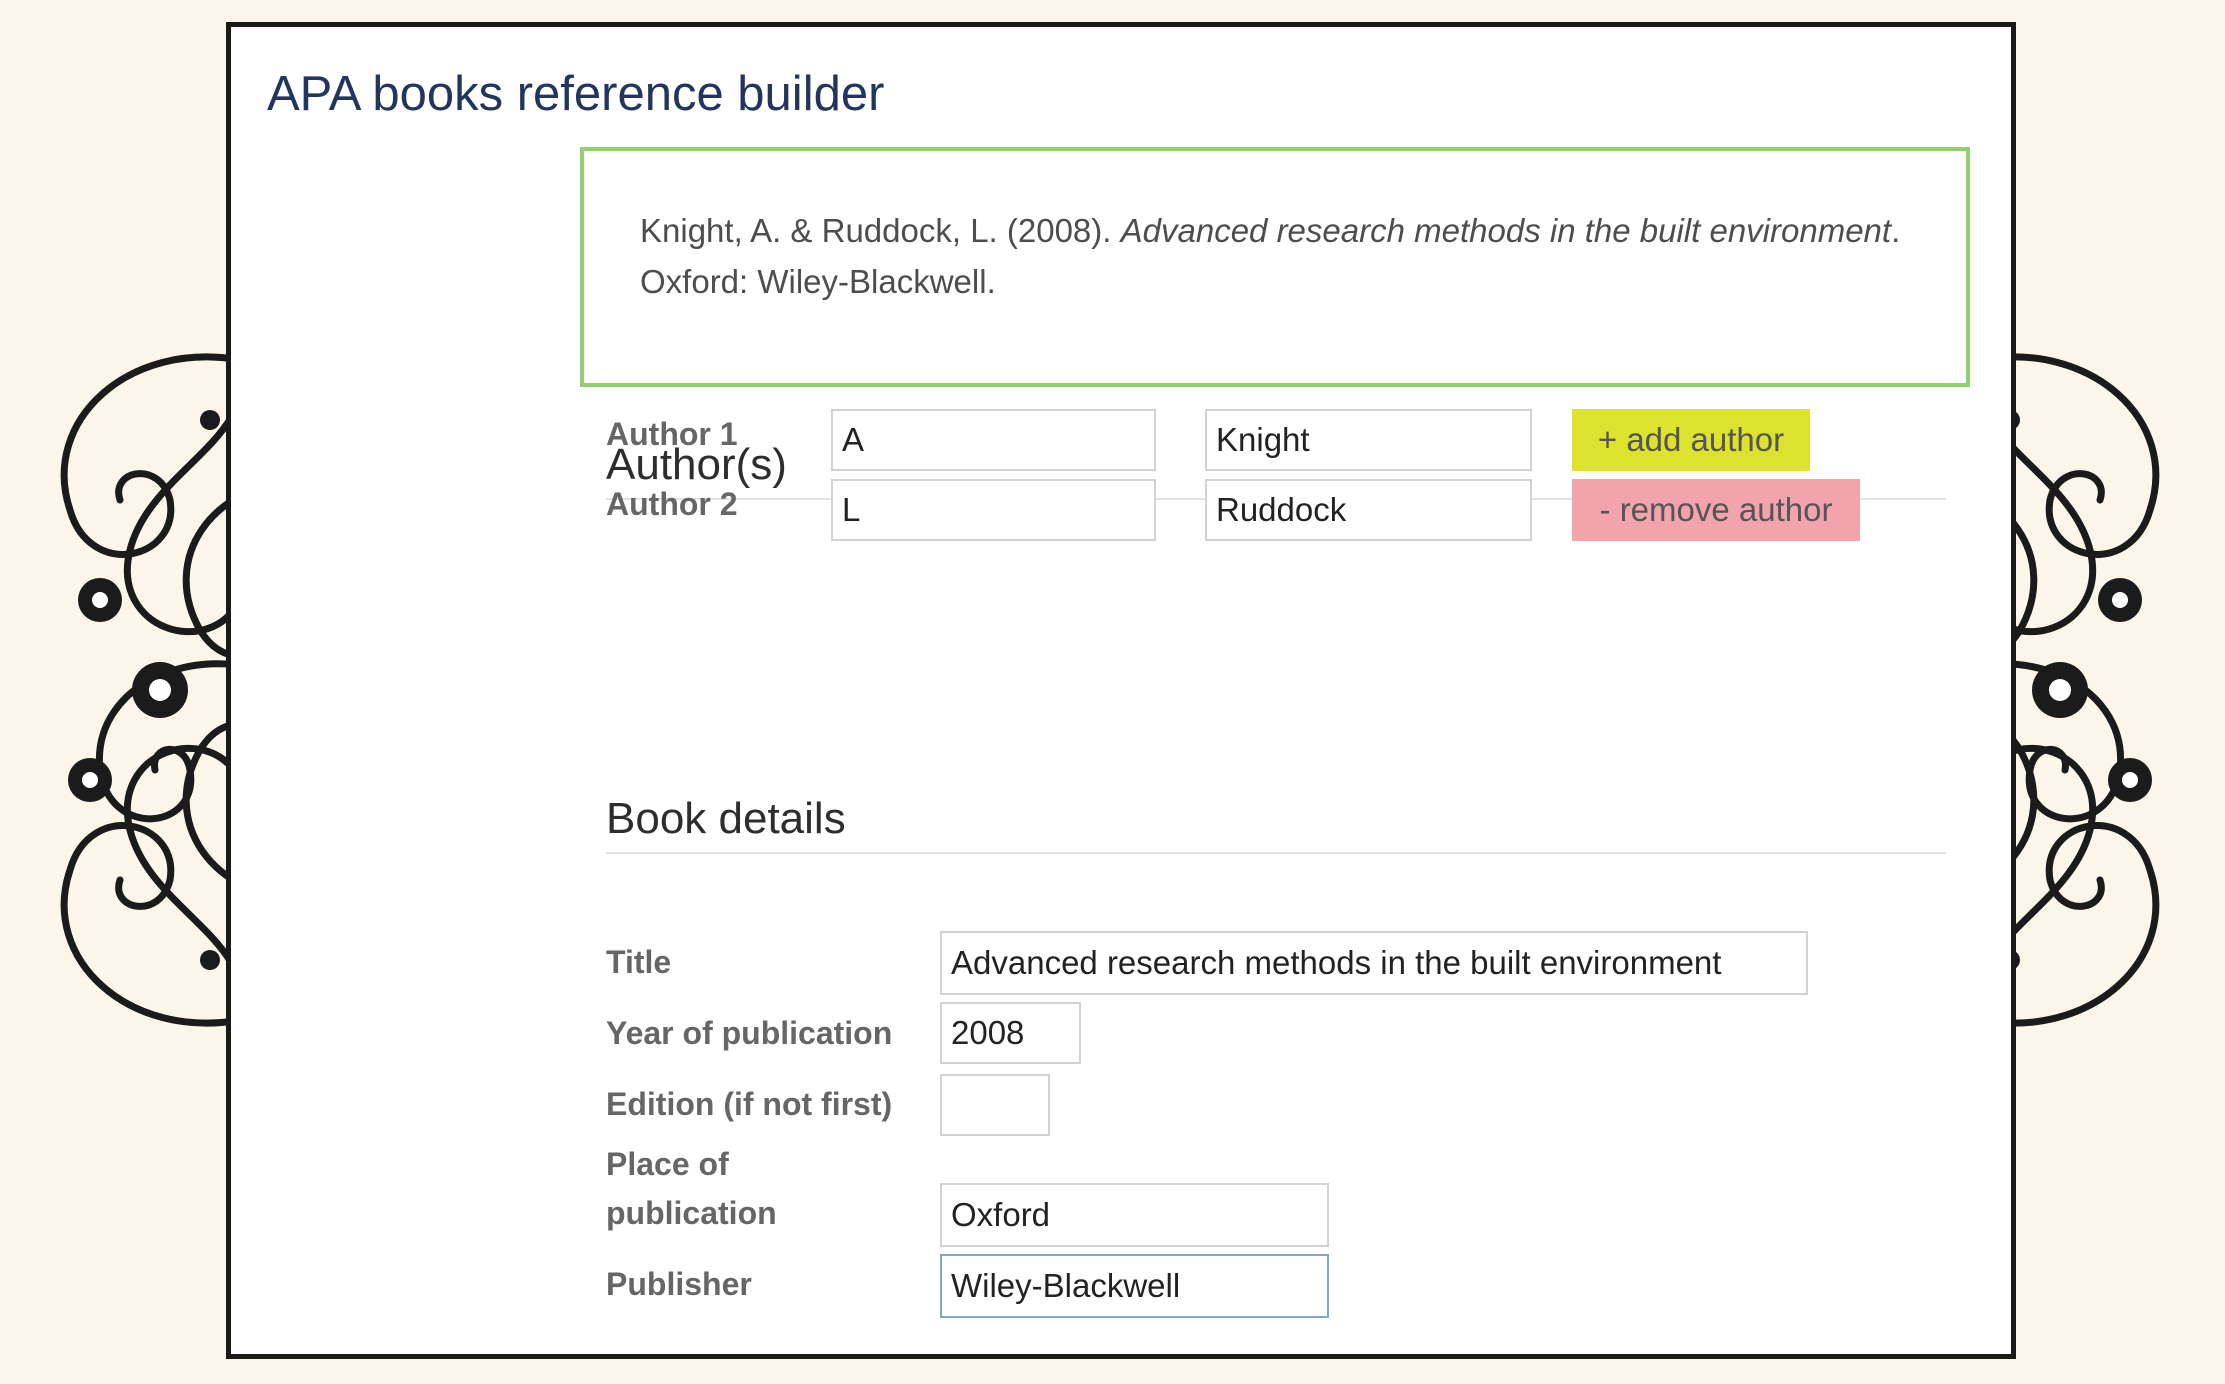 Image resolution: width=2225 pixels, height=1384 pixels. Describe the element at coordinates (667, 1164) in the screenshot. I see `place-label-line1: Place of` at that location.